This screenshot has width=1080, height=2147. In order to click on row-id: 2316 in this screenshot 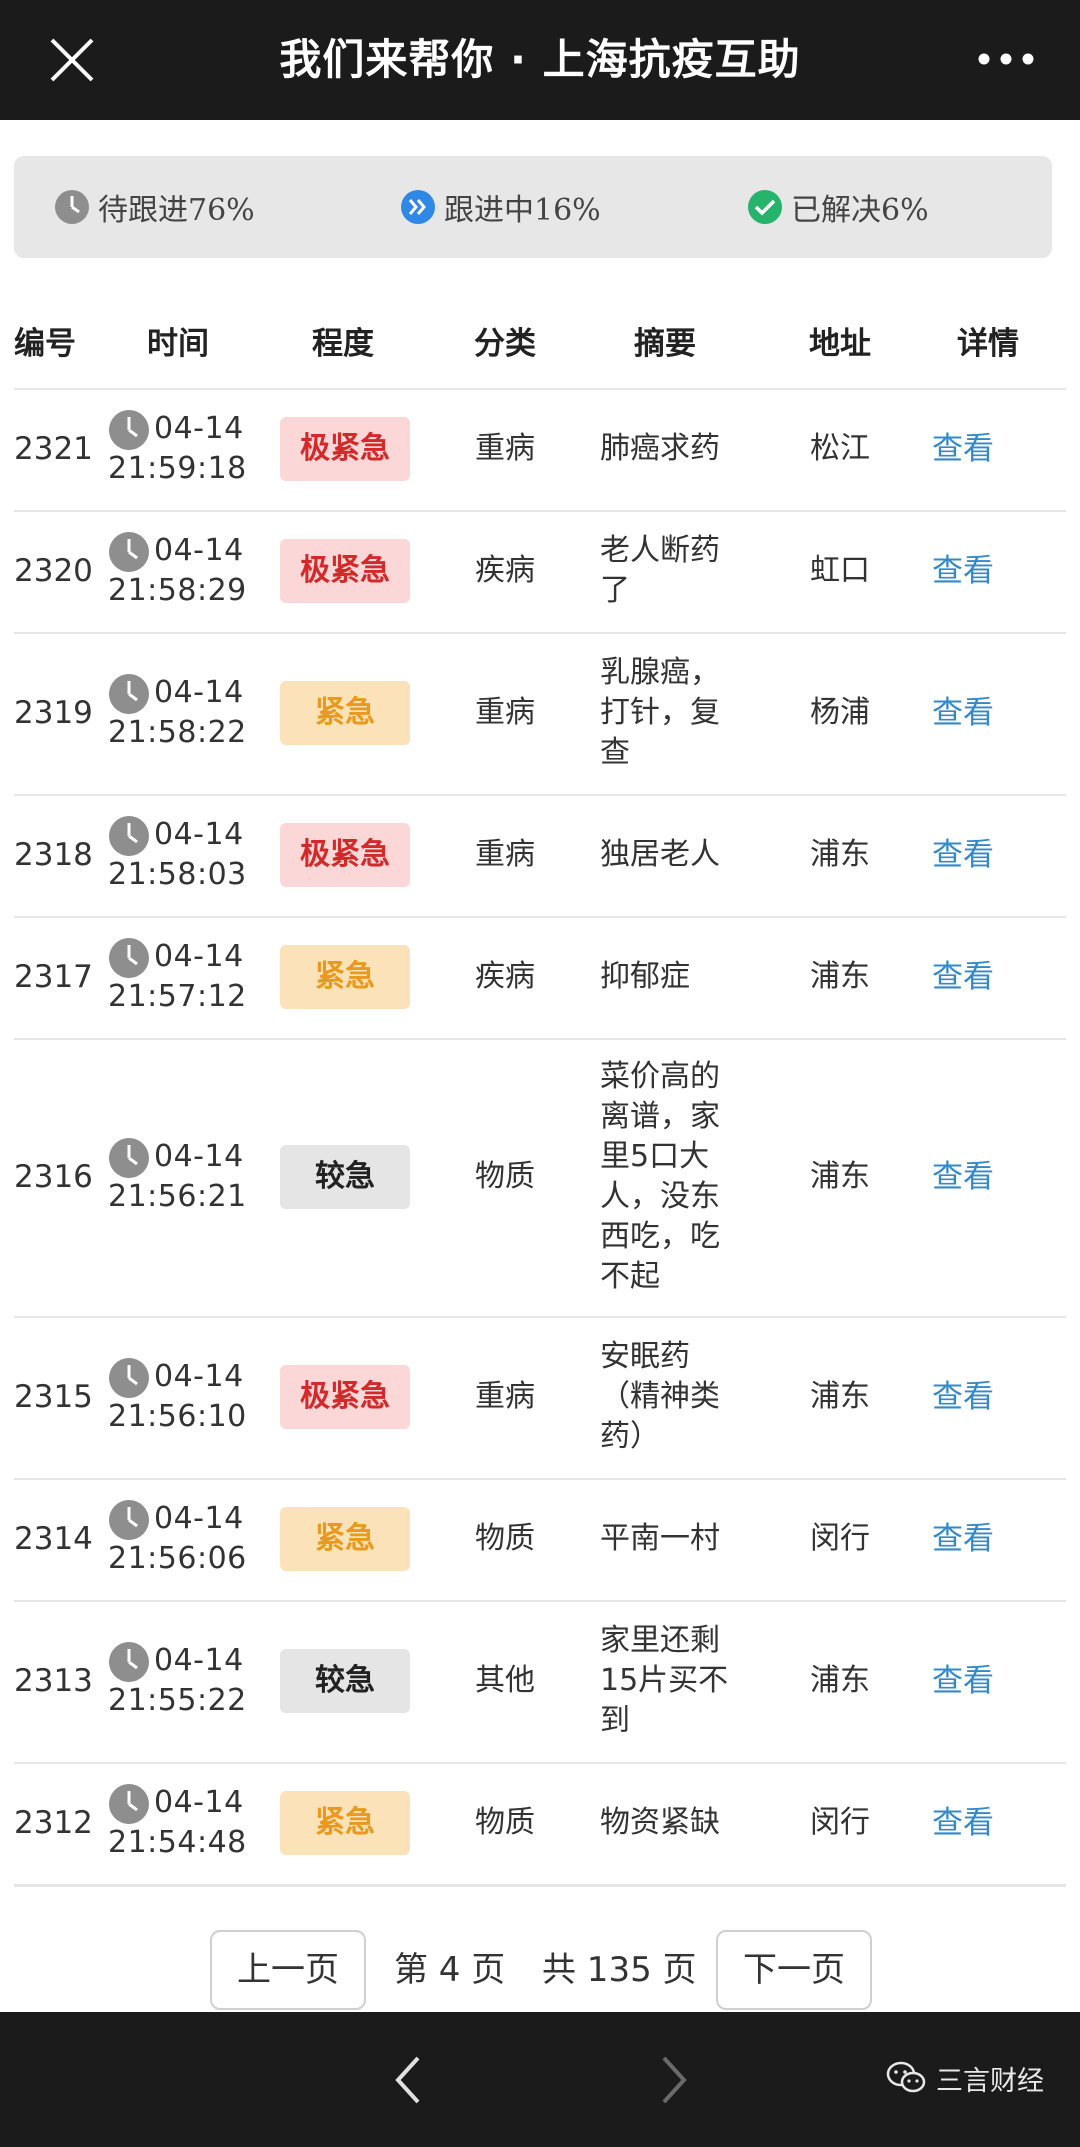, I will do `click(53, 1177)`.